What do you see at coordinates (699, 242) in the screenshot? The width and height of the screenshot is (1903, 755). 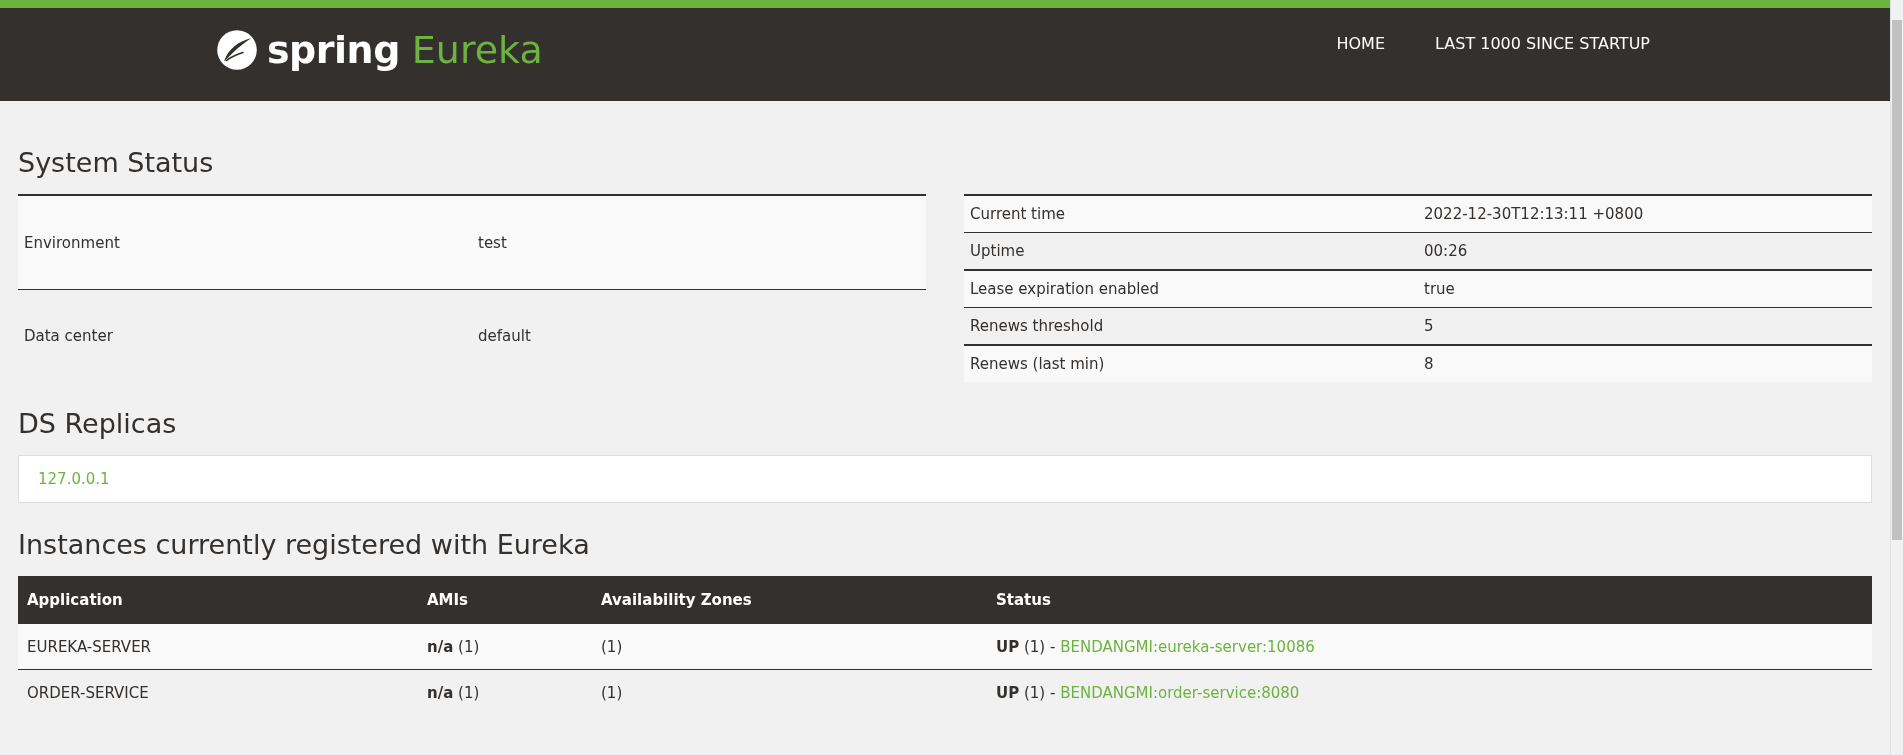 I see `table-cell: test` at bounding box center [699, 242].